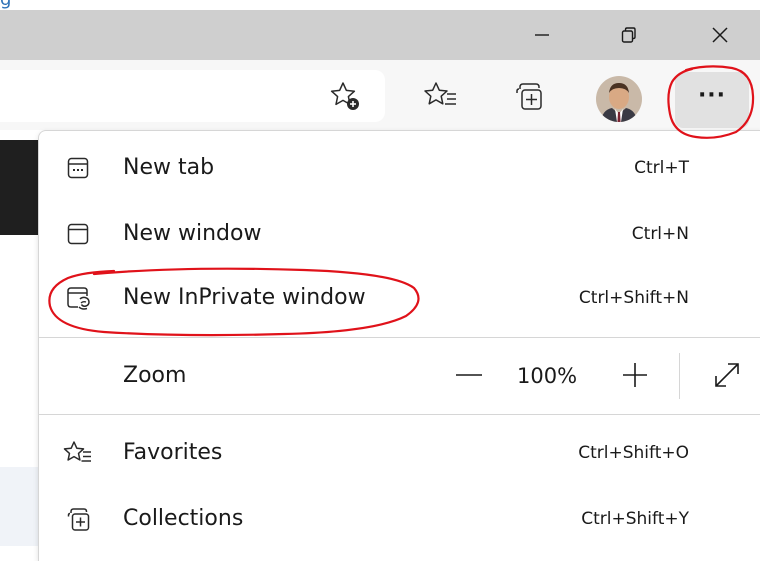 The height and width of the screenshot is (561, 760). What do you see at coordinates (660, 234) in the screenshot?
I see `menu-item-shortcut: Ctrl+N` at bounding box center [660, 234].